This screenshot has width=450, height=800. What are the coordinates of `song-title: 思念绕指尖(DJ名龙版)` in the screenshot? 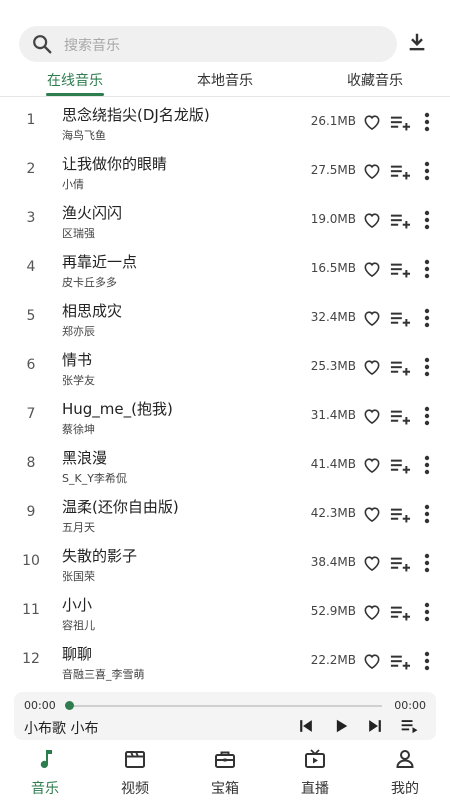 It's located at (136, 115).